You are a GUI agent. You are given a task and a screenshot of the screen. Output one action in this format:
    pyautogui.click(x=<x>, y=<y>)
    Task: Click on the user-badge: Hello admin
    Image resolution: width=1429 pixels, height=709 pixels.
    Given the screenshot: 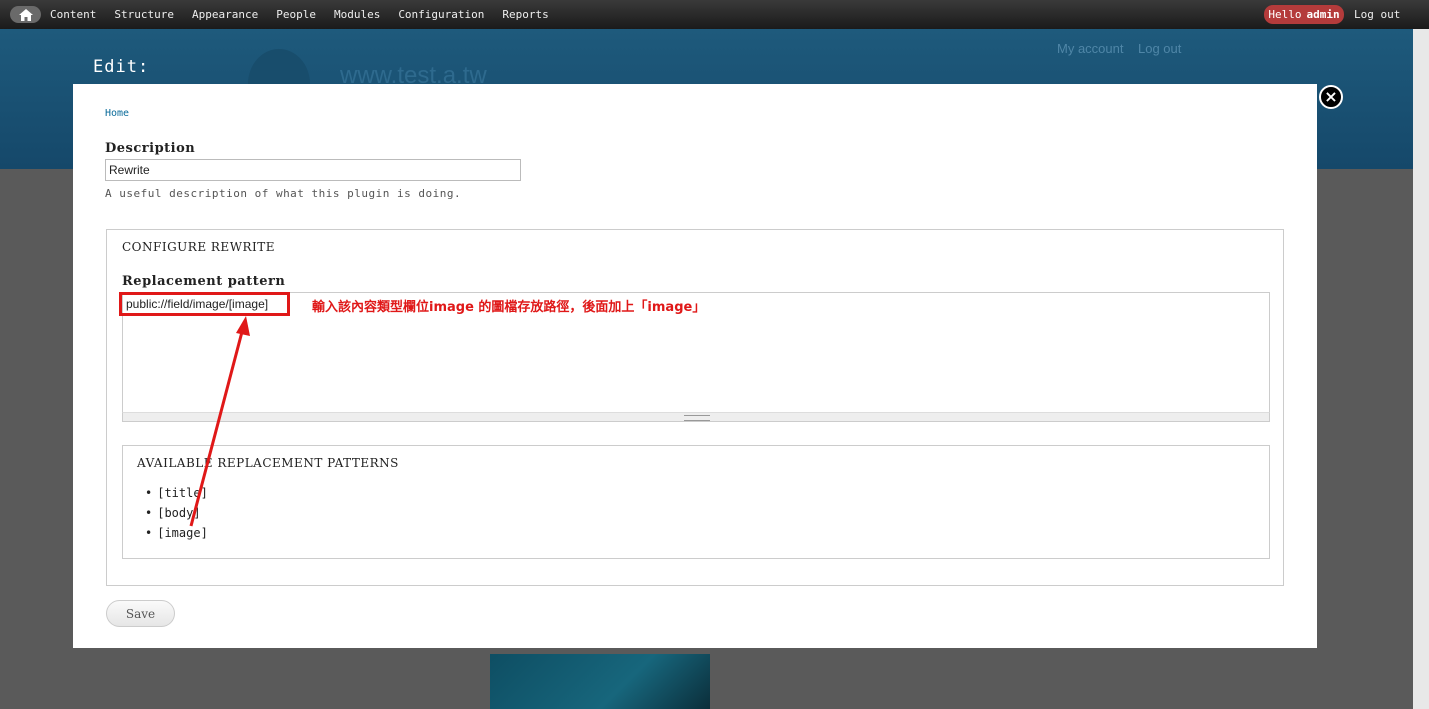 What is the action you would take?
    pyautogui.click(x=1304, y=14)
    